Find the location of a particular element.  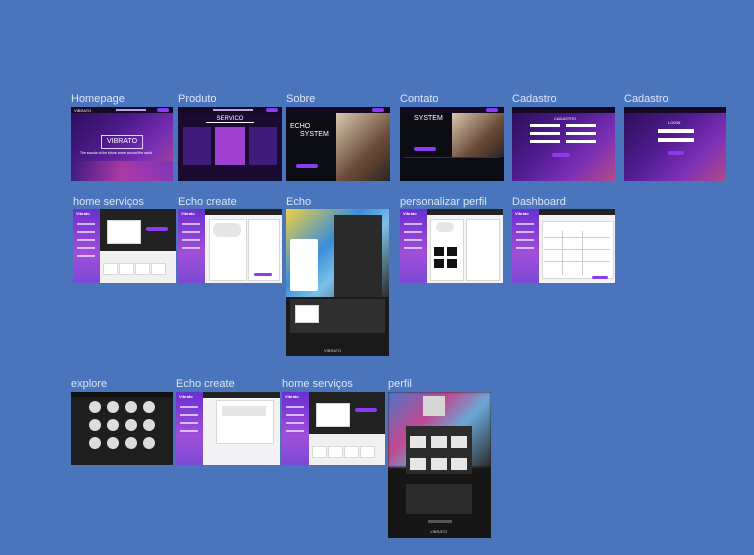

frame-produto: SERVICO is located at coordinates (230, 144).